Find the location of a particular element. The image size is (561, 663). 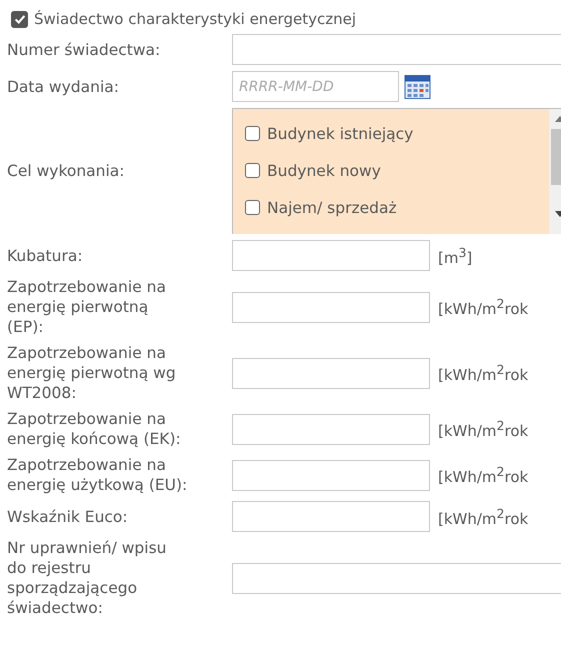

option-label: Budynek nowy is located at coordinates (324, 171).